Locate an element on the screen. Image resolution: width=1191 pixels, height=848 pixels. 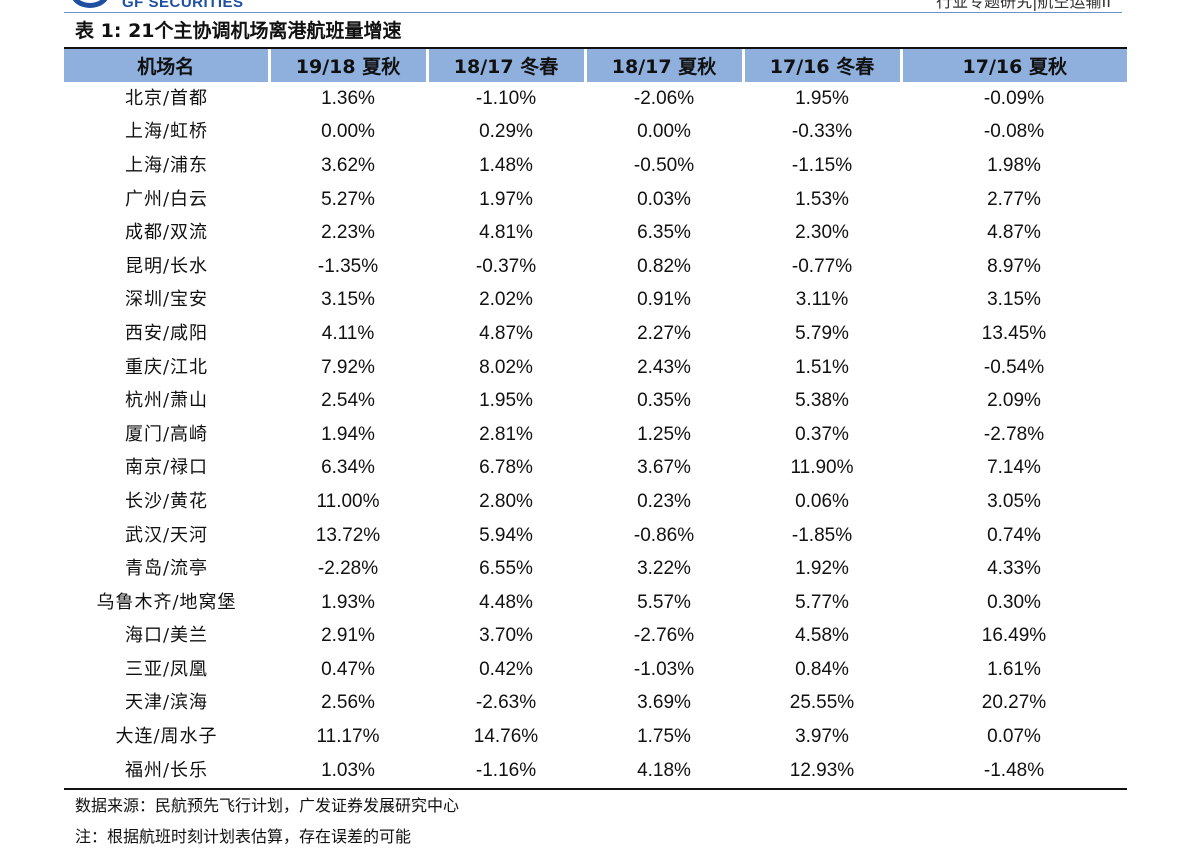
growth-rate-cell: 20.27% is located at coordinates (1014, 703).